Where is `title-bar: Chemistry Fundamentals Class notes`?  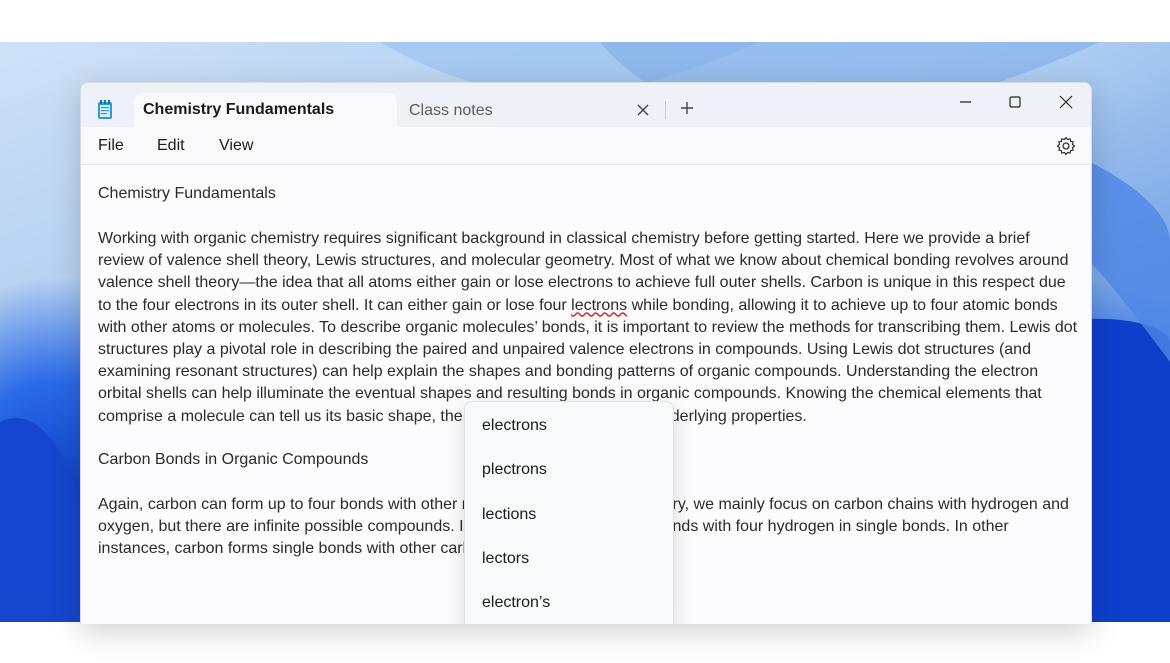
title-bar: Chemistry Fundamentals Class notes is located at coordinates (586, 106).